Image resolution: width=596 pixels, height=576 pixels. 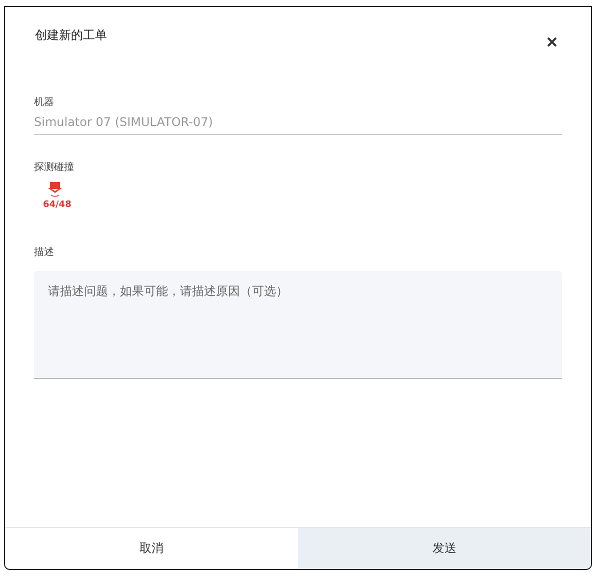 What do you see at coordinates (44, 252) in the screenshot?
I see `field-label: 描述` at bounding box center [44, 252].